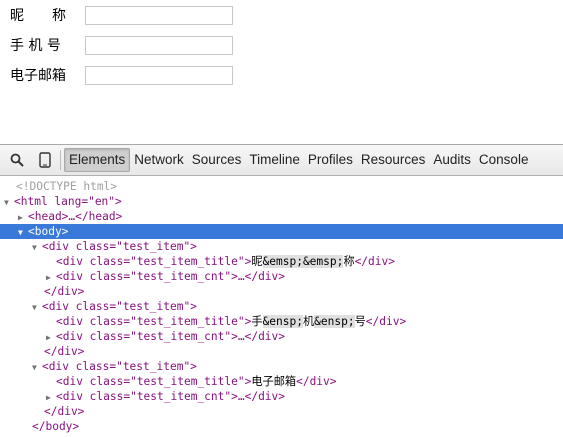 The image size is (563, 437). What do you see at coordinates (56, 426) in the screenshot?
I see `body-close-tag: </body>` at bounding box center [56, 426].